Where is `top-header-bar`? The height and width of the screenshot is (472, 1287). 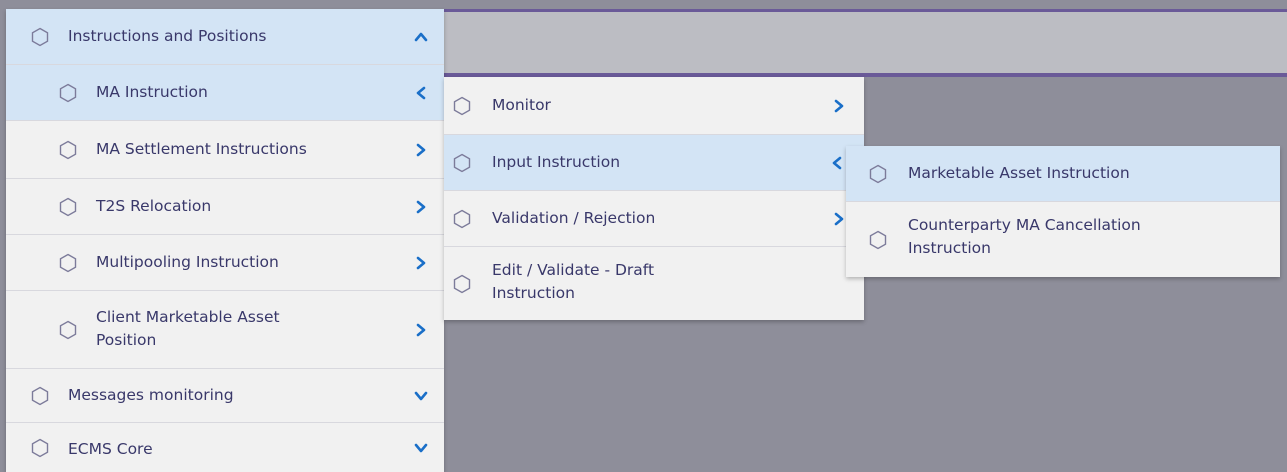
top-header-bar is located at coordinates (865, 43).